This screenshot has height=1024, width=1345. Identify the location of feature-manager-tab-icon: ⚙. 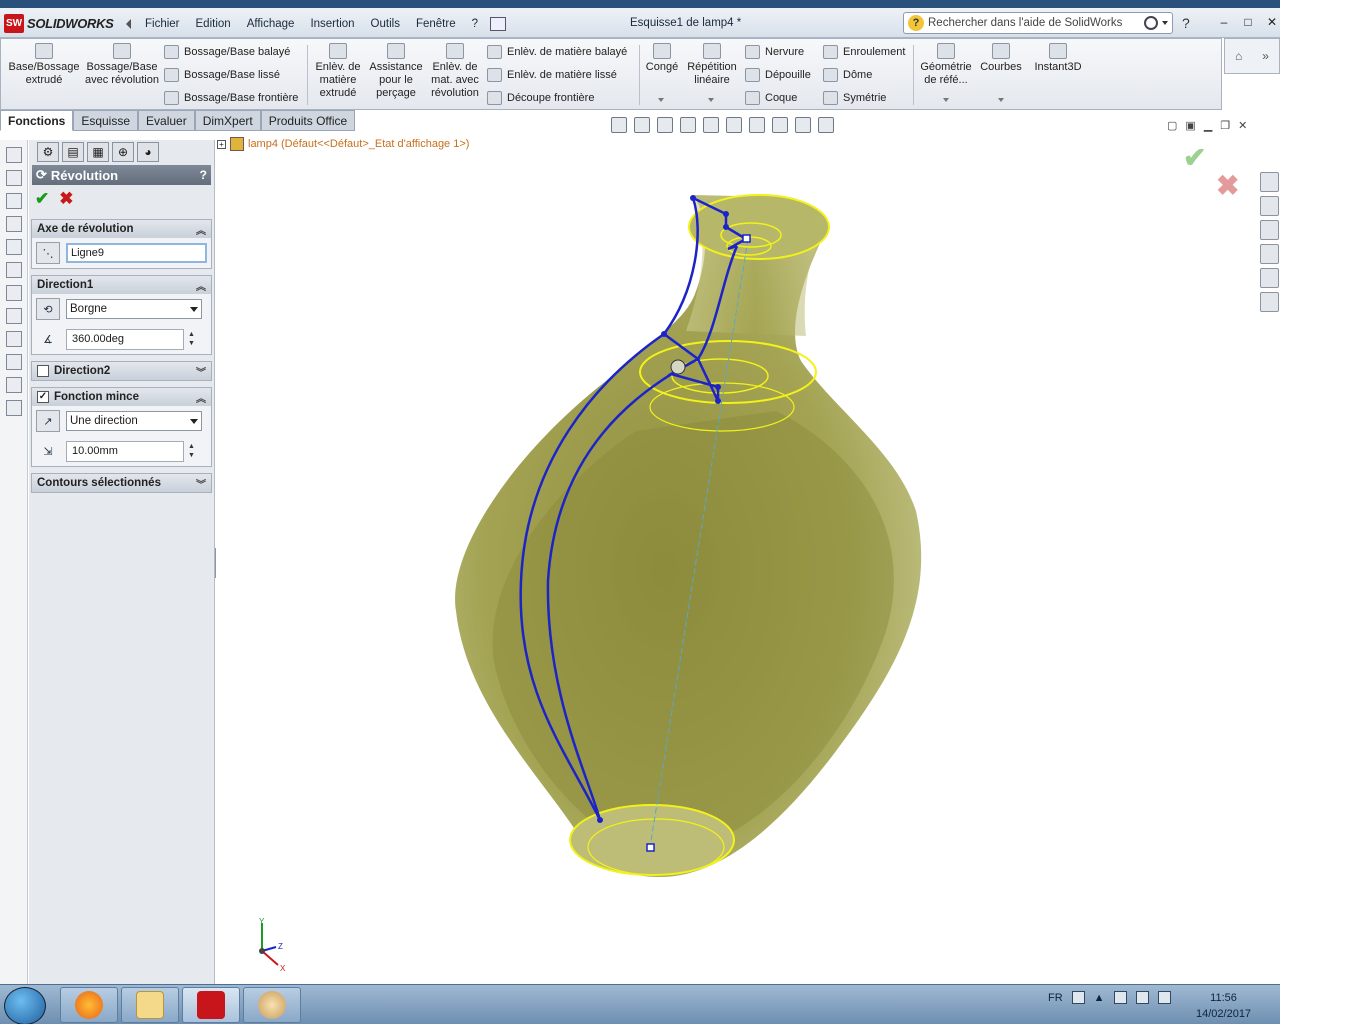
(48, 152).